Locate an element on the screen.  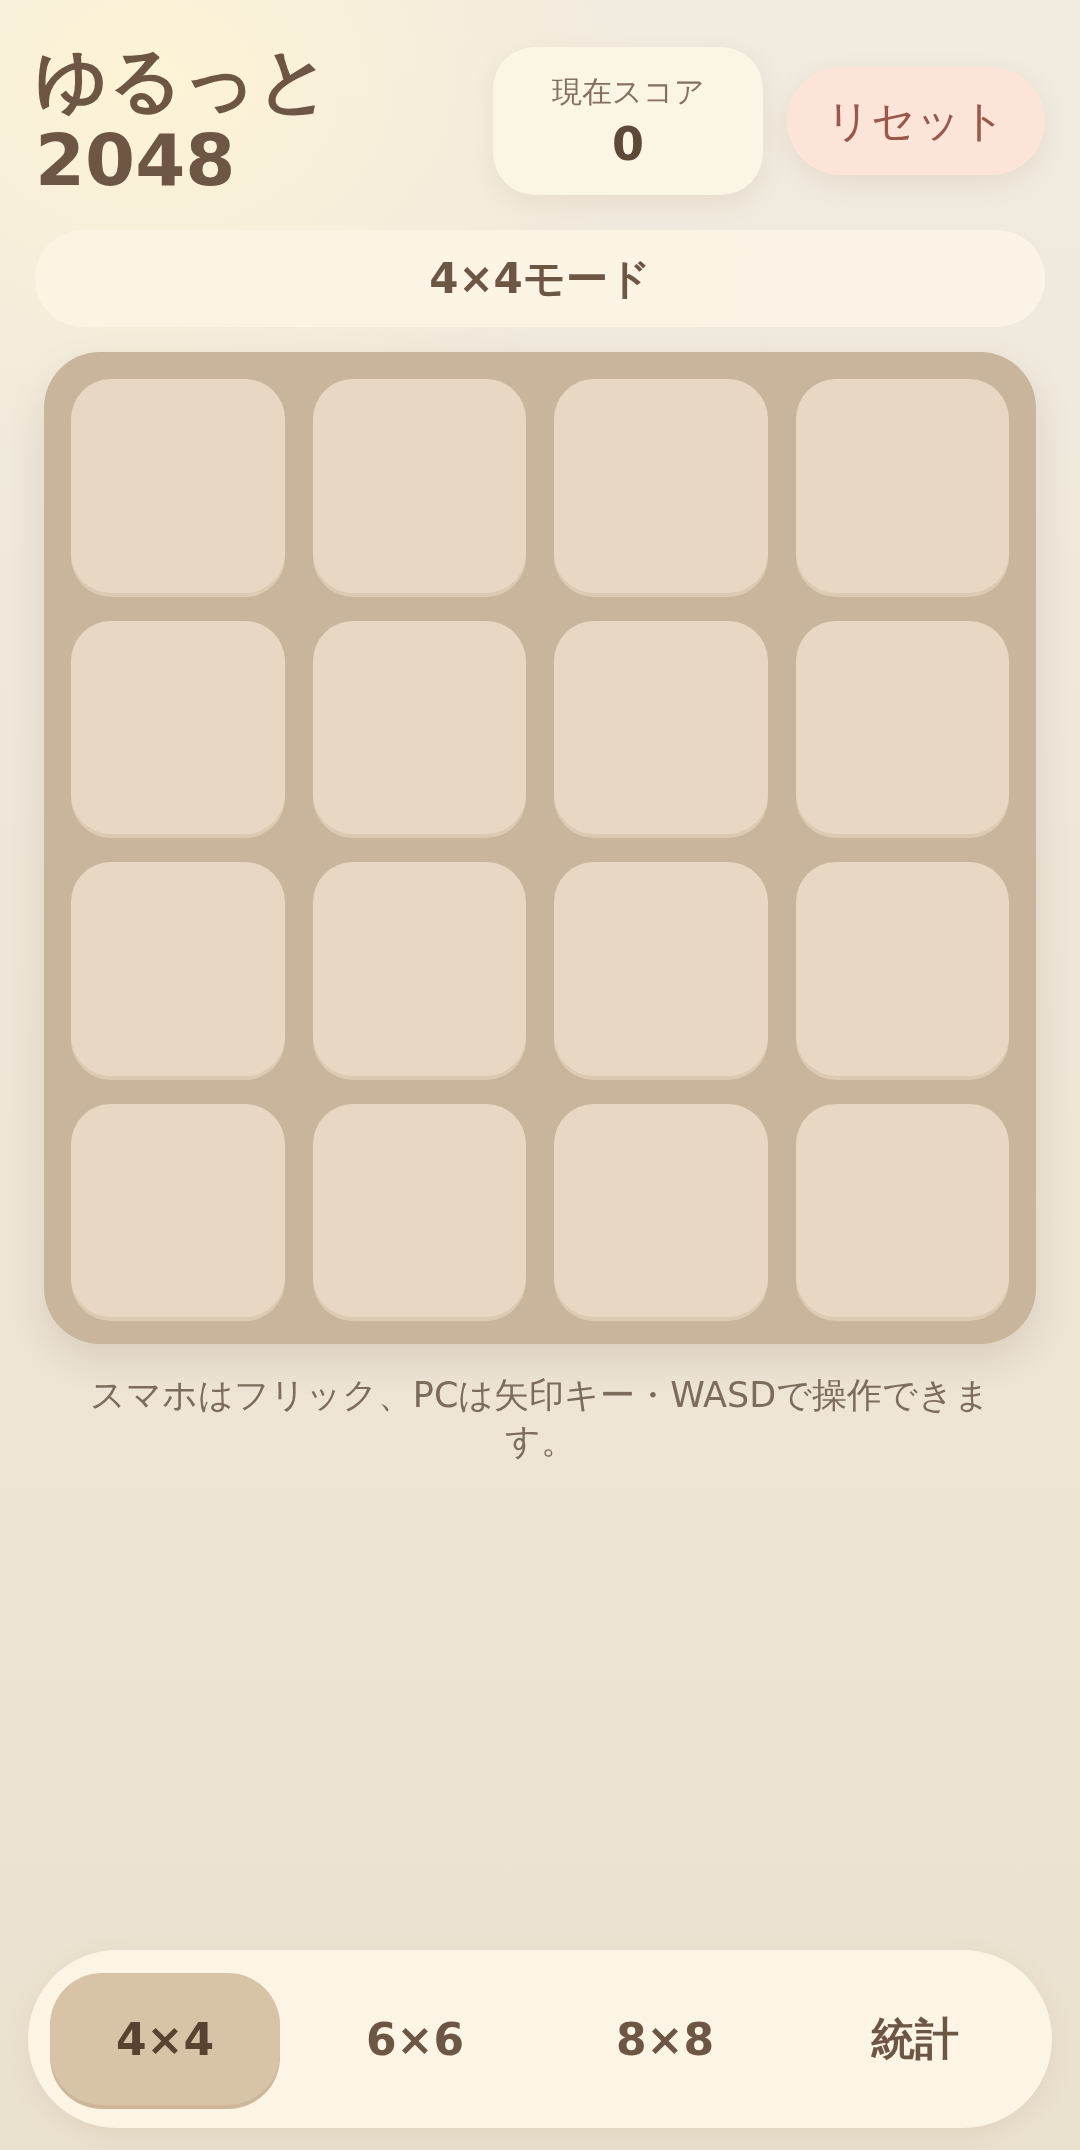
game-title: ゆるっと 2048 is located at coordinates (183, 120).